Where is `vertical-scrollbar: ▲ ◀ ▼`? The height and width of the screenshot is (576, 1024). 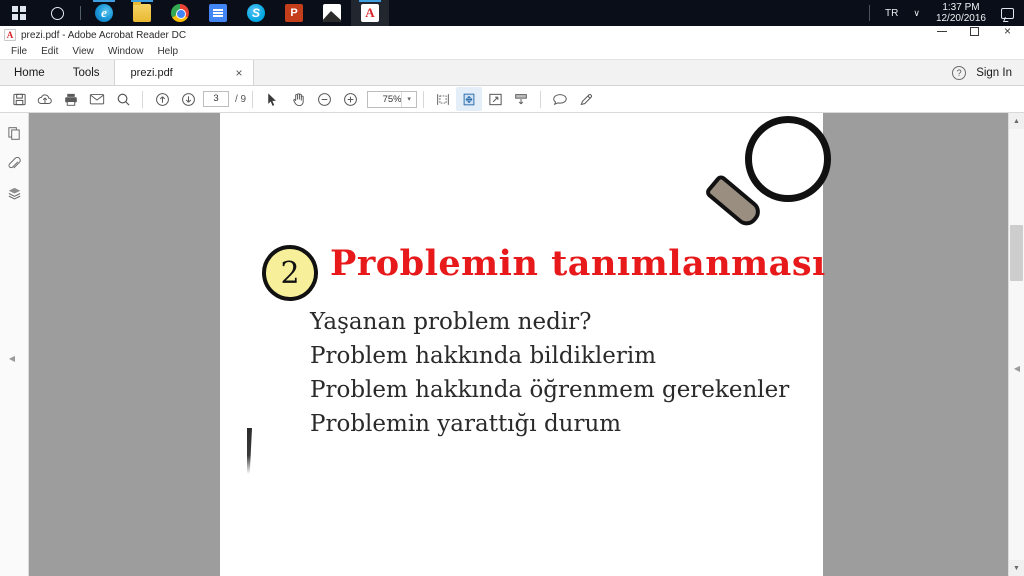 vertical-scrollbar: ▲ ◀ ▼ is located at coordinates (1016, 344).